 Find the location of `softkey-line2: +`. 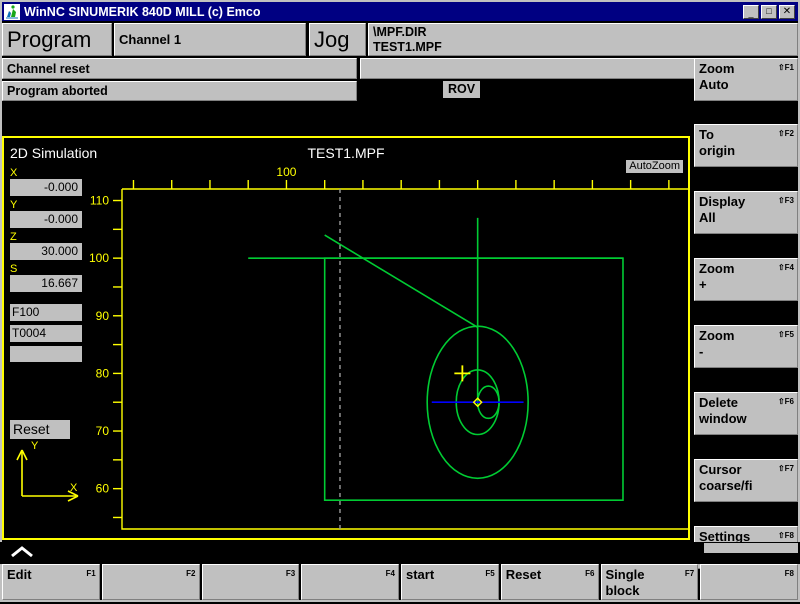

softkey-line2: + is located at coordinates (703, 284).